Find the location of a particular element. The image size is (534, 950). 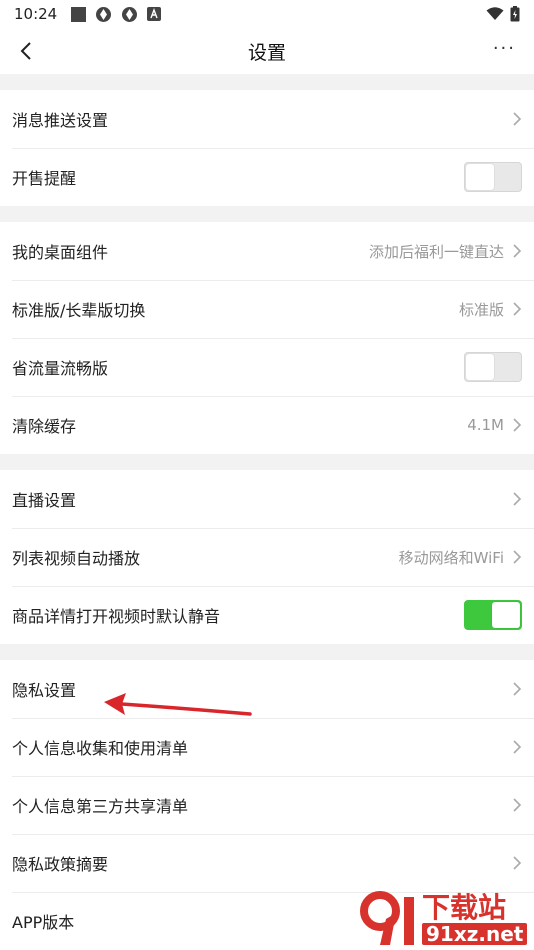

settings-row-right: 移动网络和WiFi is located at coordinates (460, 557).